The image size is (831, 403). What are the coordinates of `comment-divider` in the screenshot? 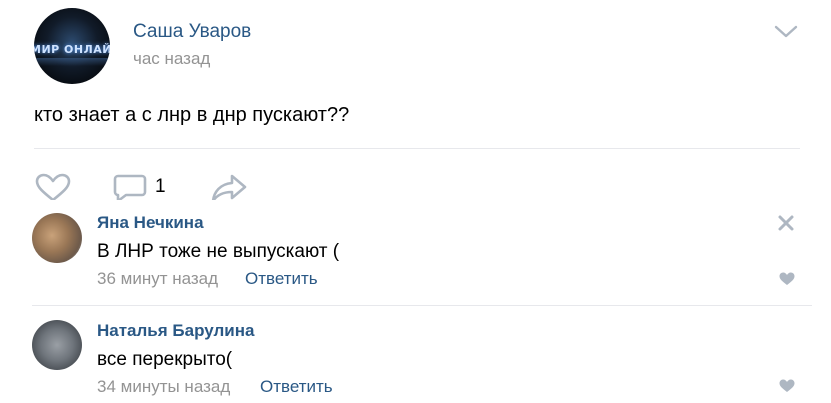 It's located at (422, 305).